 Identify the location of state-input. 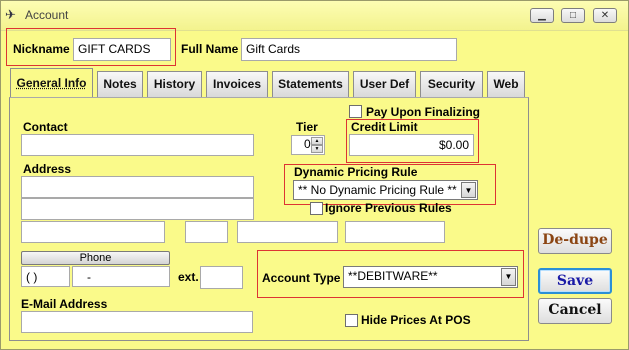
(206, 232).